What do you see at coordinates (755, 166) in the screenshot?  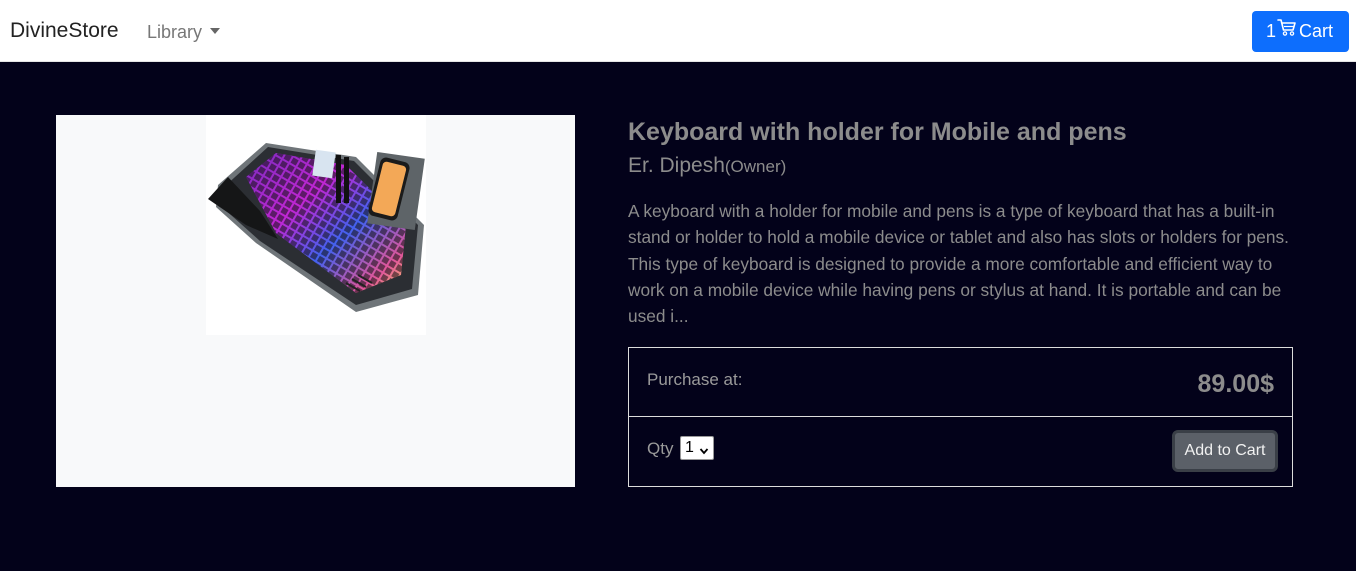 I see `author-role: (Owner)` at bounding box center [755, 166].